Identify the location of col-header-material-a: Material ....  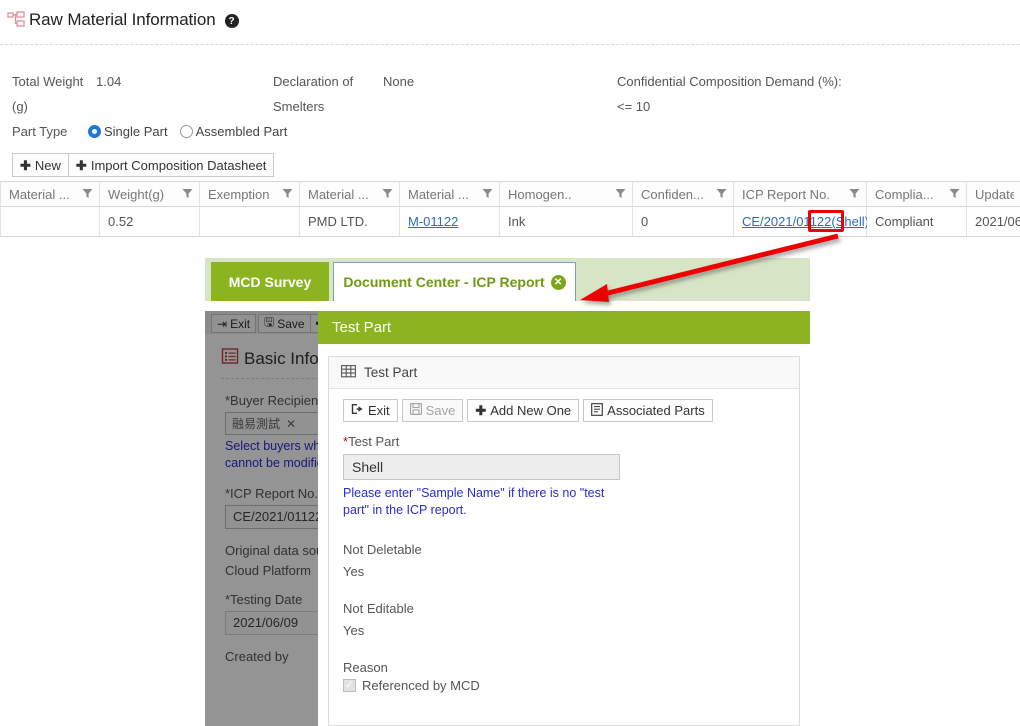
(50, 194).